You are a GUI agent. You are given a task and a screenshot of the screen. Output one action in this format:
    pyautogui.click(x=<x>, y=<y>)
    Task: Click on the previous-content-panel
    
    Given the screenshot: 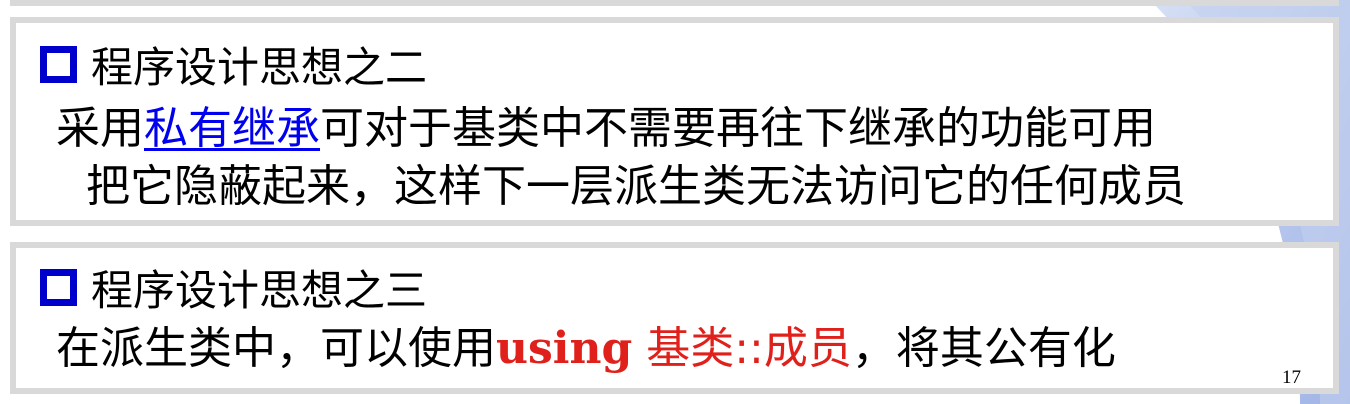 What is the action you would take?
    pyautogui.click(x=674, y=3)
    